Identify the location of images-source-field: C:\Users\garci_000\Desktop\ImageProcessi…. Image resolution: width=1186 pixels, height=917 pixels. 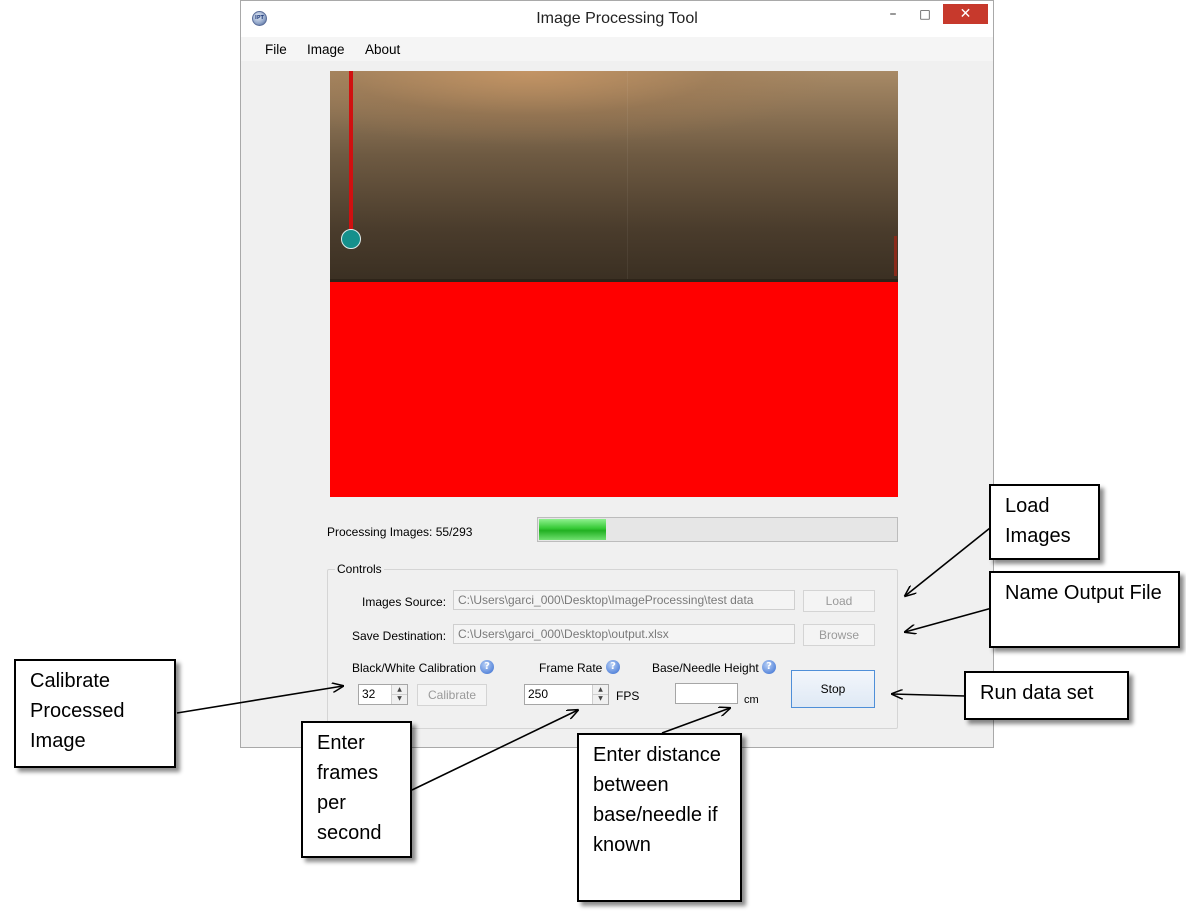
(624, 600).